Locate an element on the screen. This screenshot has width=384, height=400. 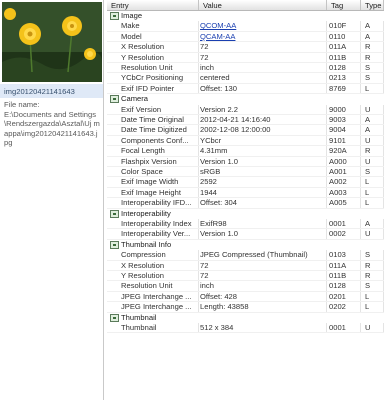
image-caption: img20120421141643 is located at coordinates (51, 91).